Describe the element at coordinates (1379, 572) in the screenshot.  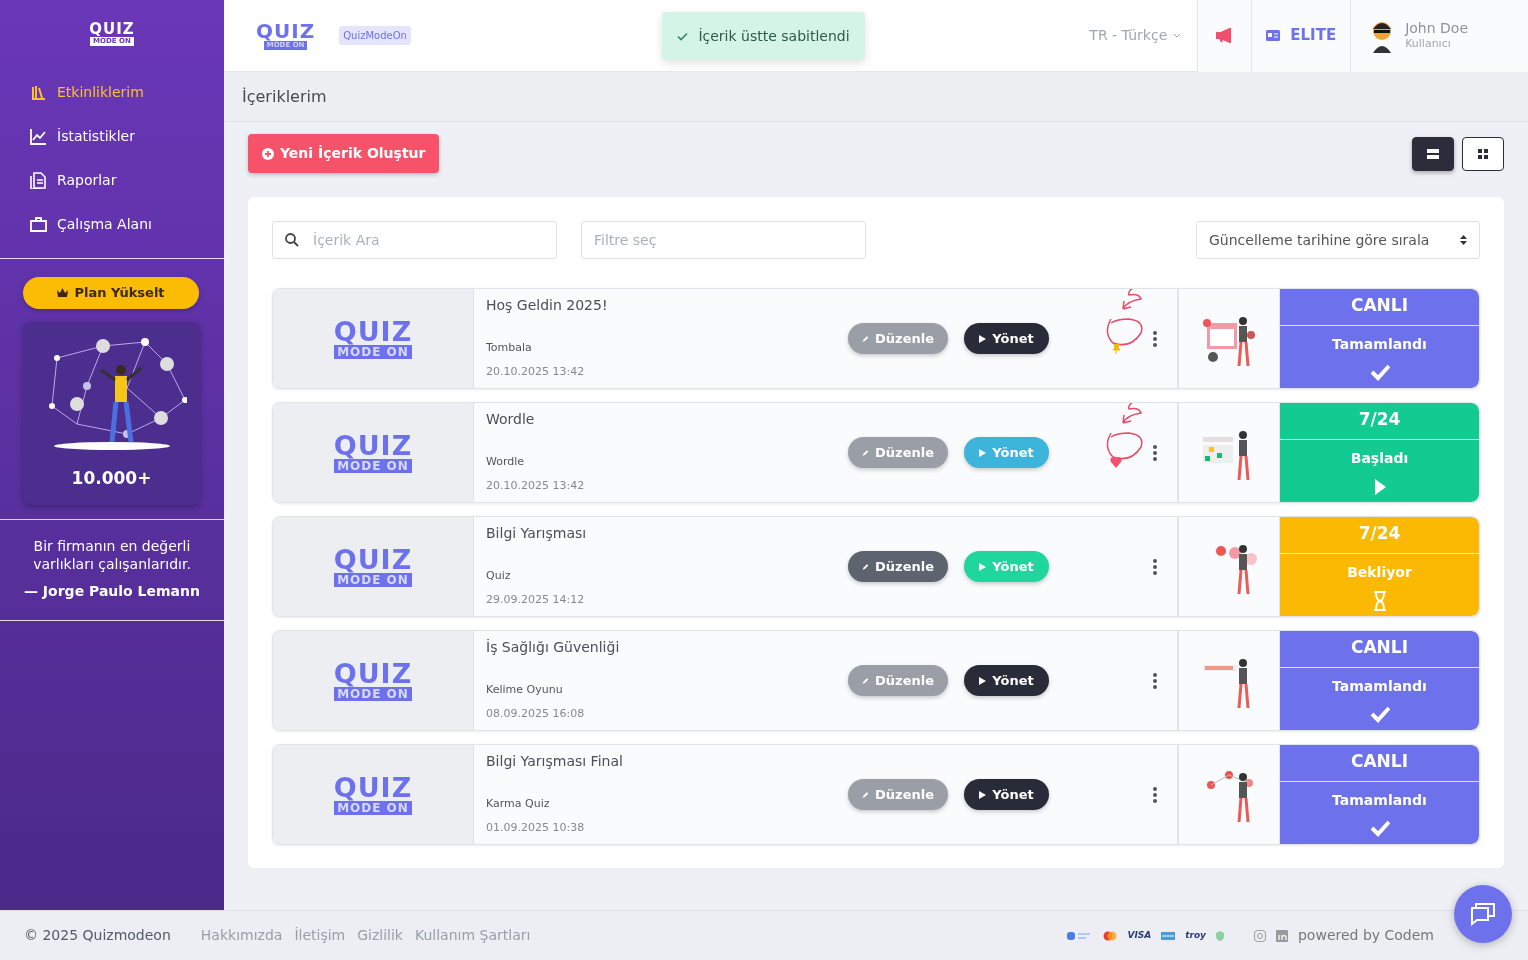
I see `status-label: Bekliyor` at that location.